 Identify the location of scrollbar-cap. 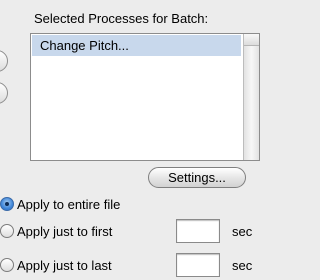
(251, 40).